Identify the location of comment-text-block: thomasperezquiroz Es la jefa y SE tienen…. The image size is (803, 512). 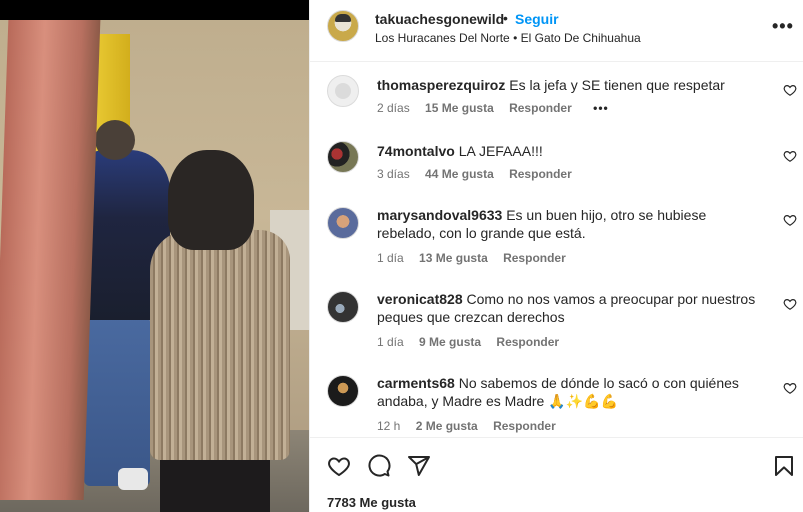
(569, 85).